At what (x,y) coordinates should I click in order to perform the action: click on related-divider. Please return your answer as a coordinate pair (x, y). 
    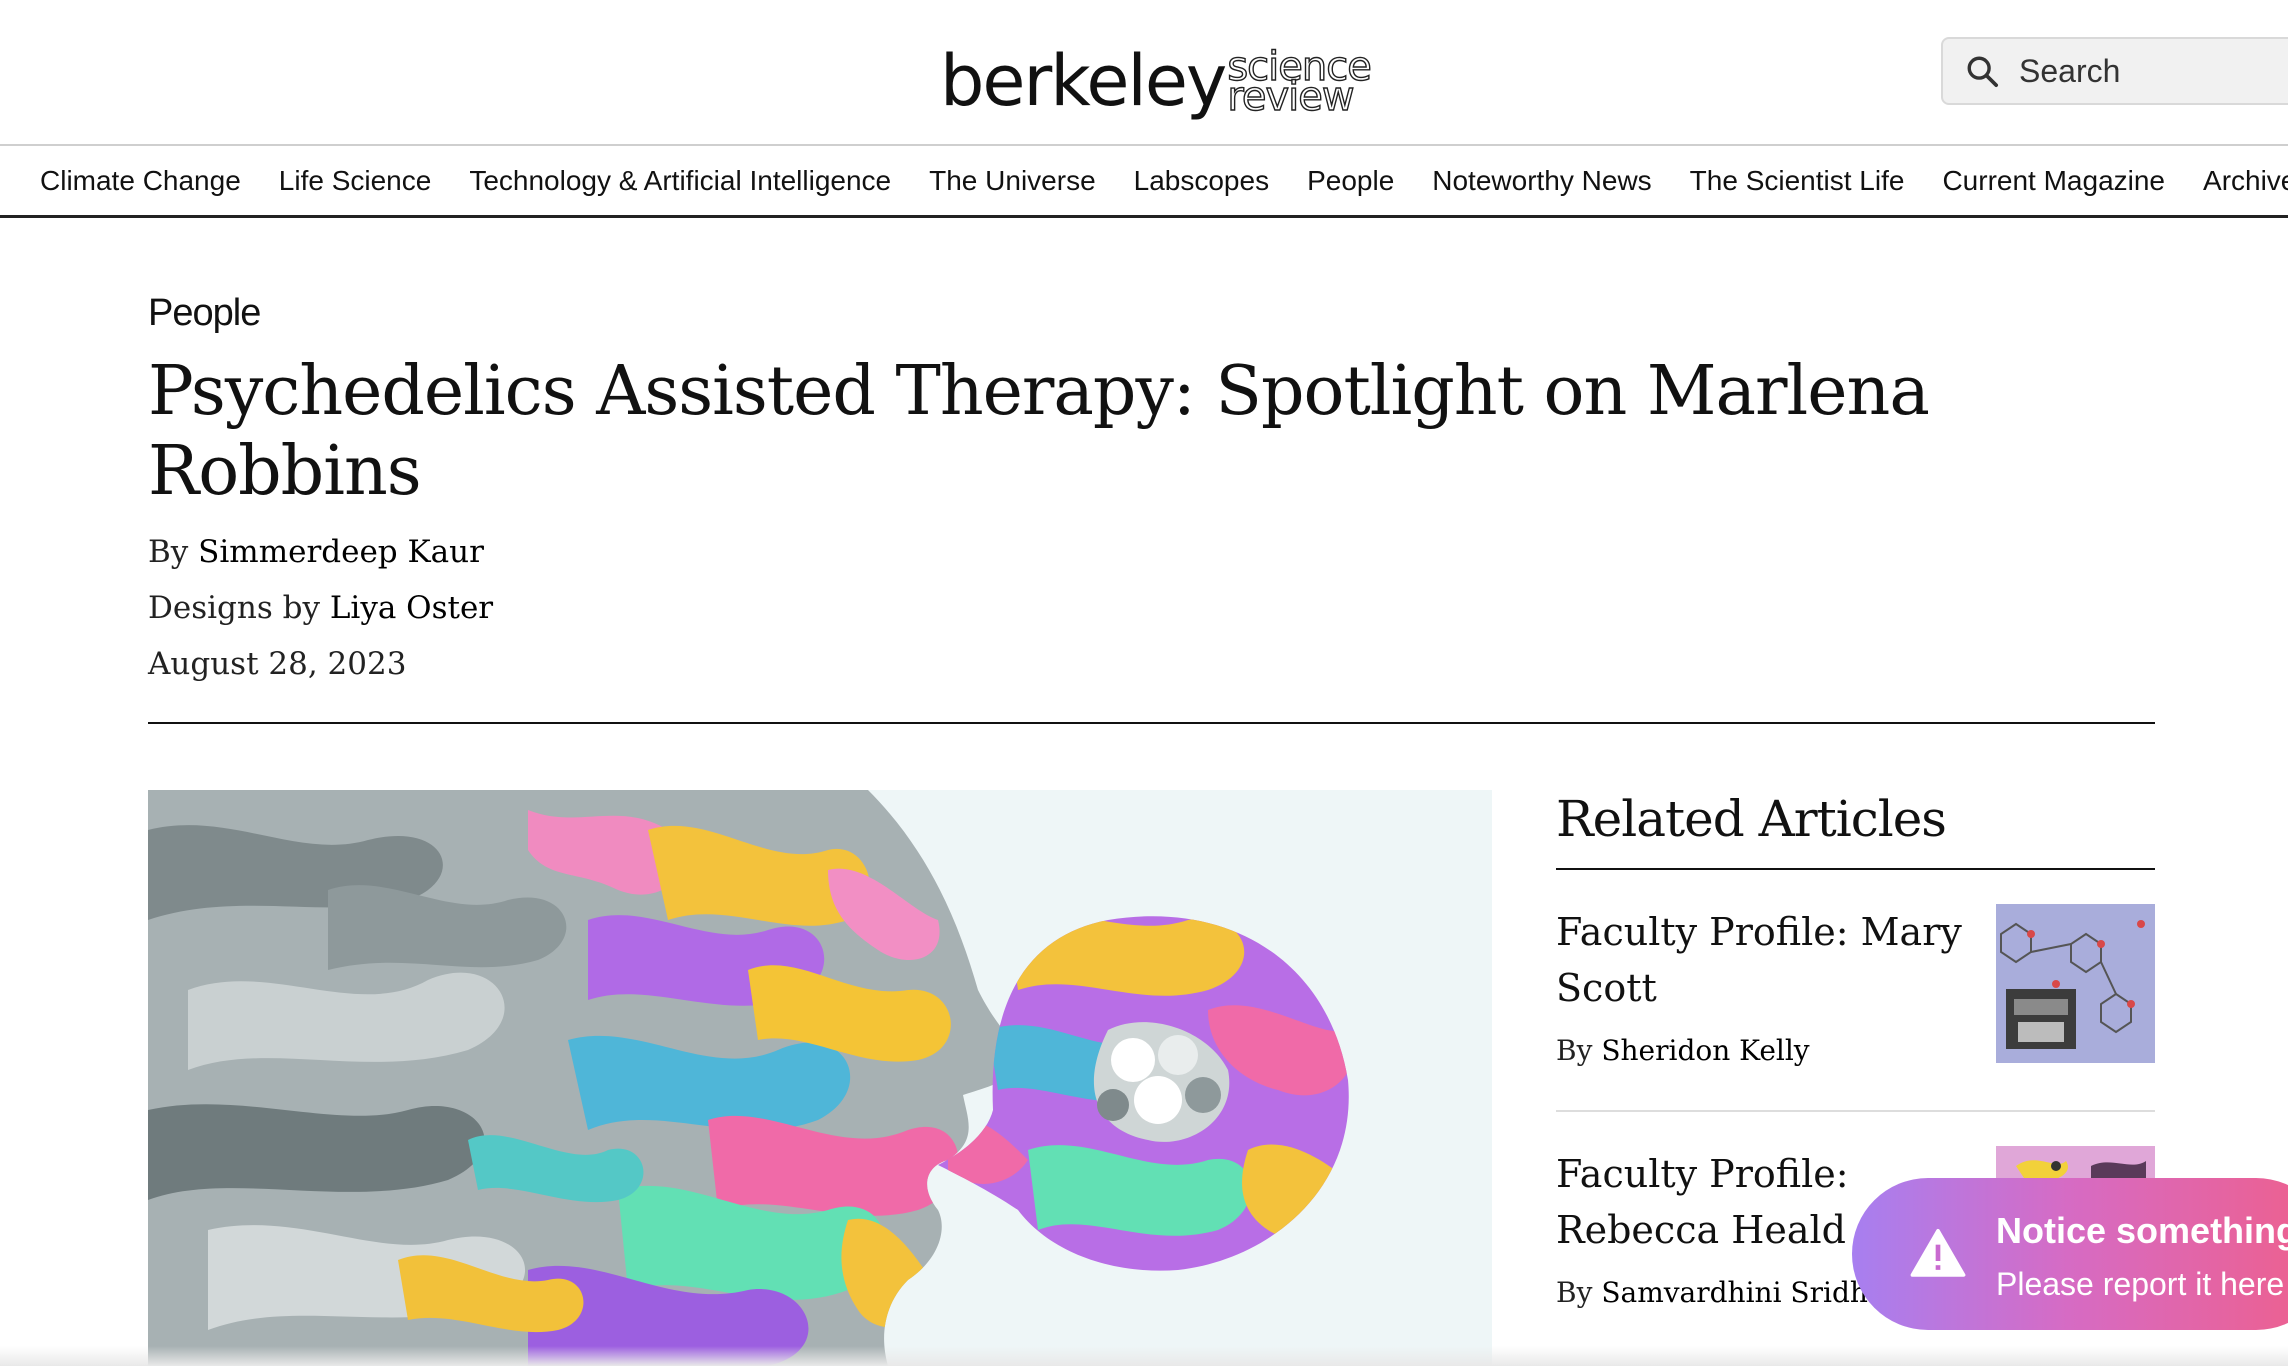
    Looking at the image, I should click on (1855, 869).